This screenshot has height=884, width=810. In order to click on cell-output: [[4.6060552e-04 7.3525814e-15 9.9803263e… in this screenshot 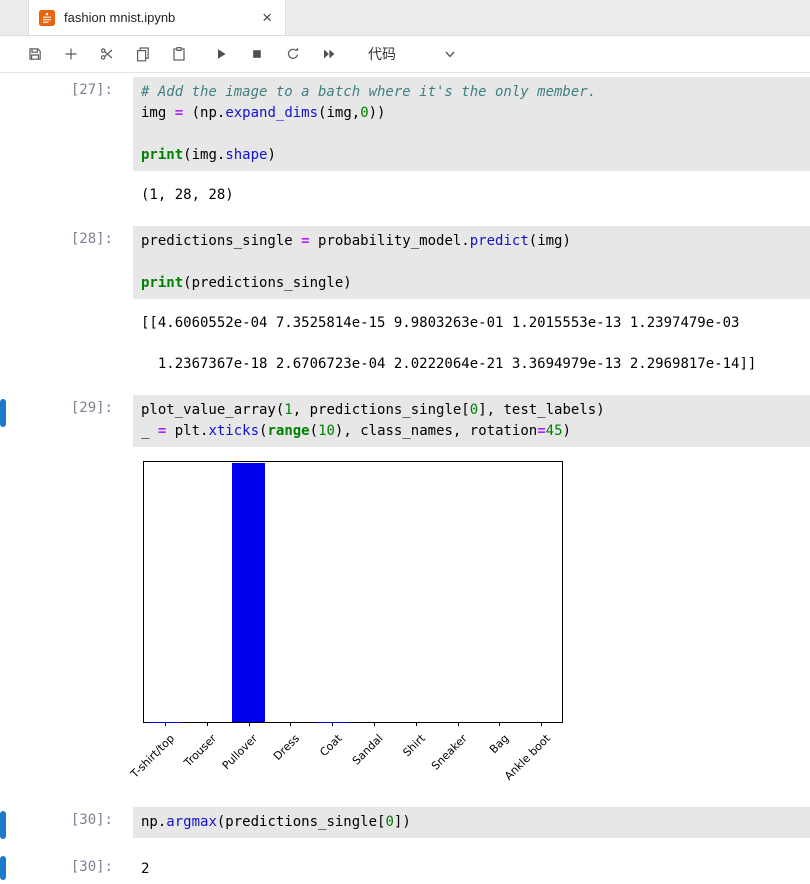, I will do `click(471, 344)`.